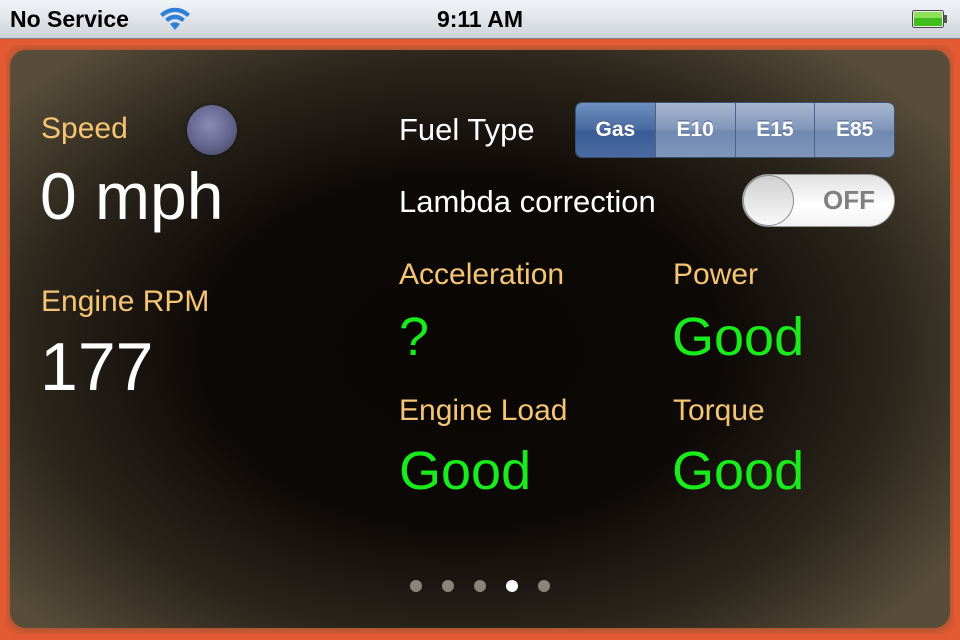 The image size is (960, 640). I want to click on torque-value: Good, so click(738, 471).